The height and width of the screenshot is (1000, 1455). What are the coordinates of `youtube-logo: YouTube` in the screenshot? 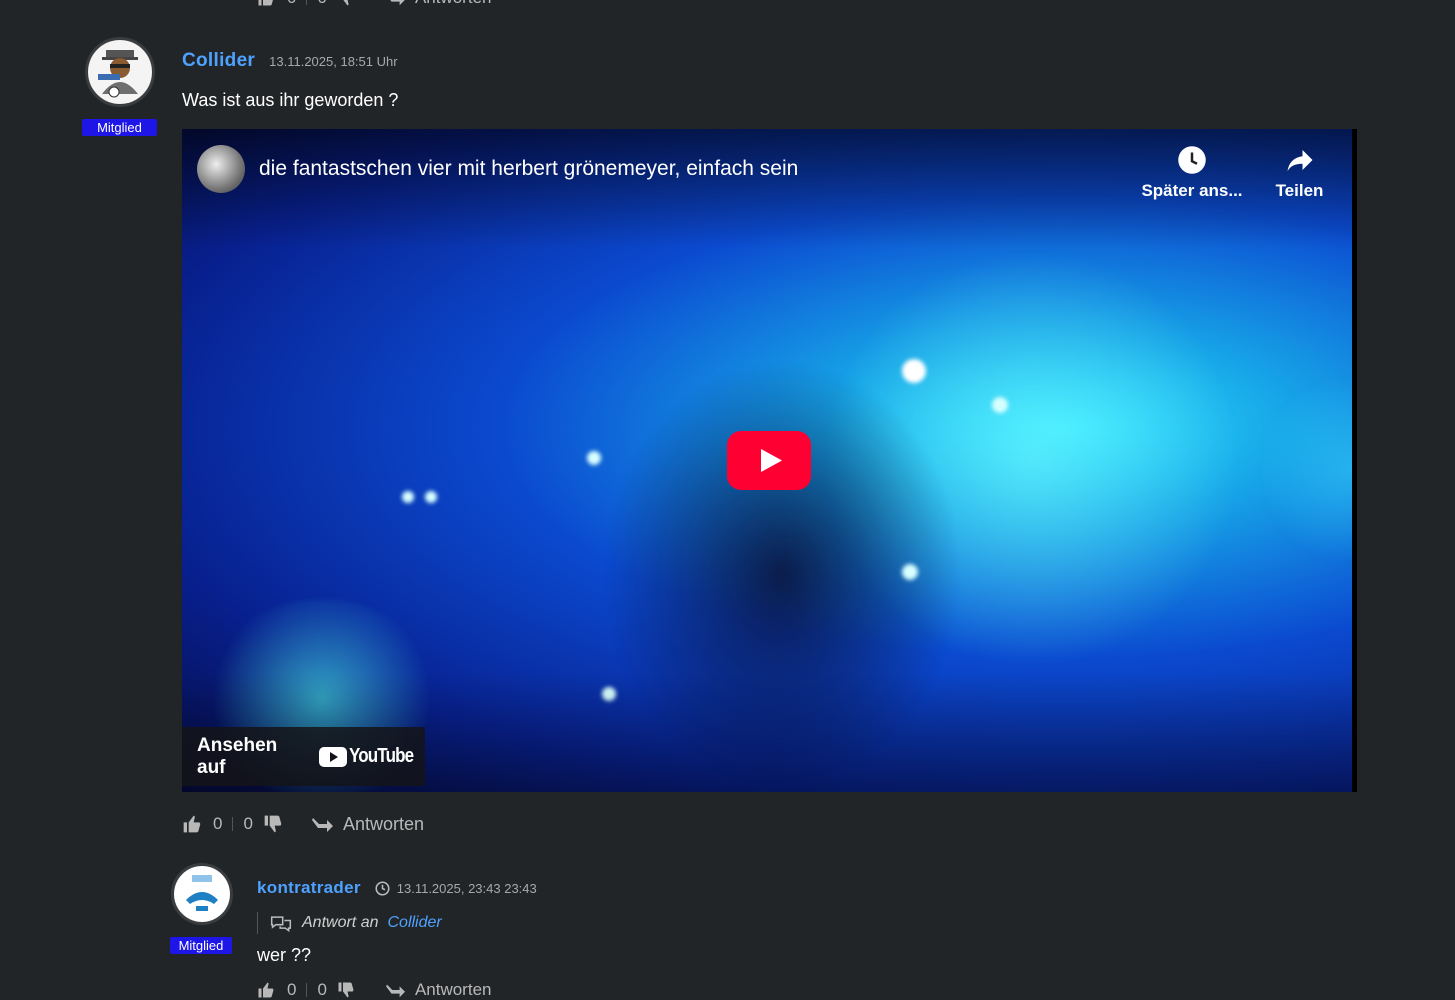 It's located at (372, 756).